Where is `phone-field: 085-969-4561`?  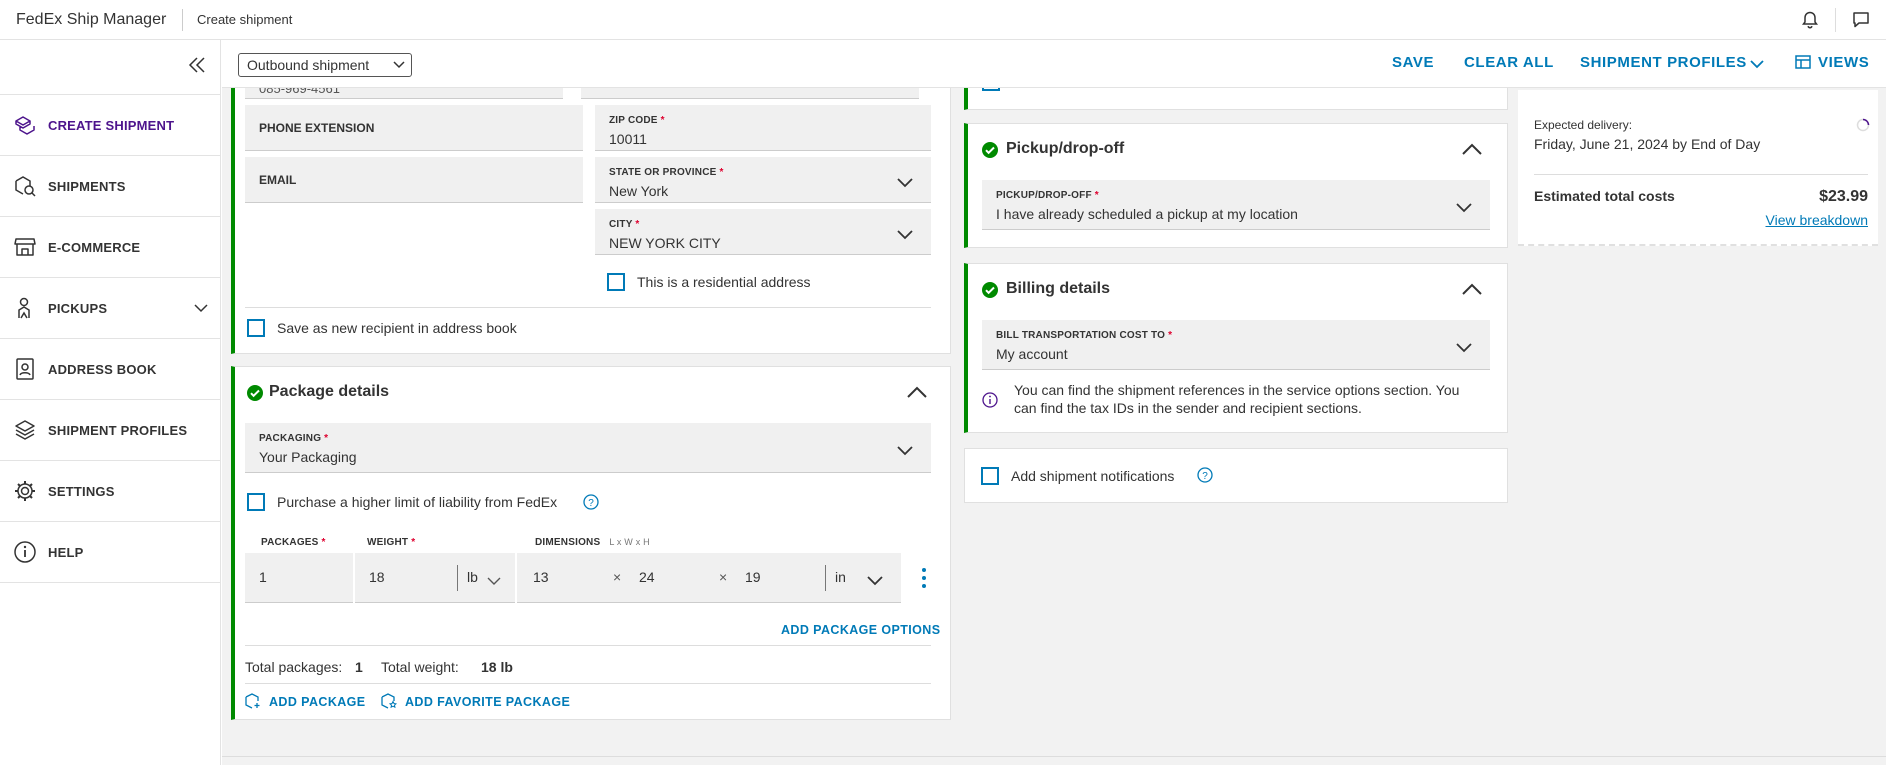 phone-field: 085-969-4561 is located at coordinates (404, 93).